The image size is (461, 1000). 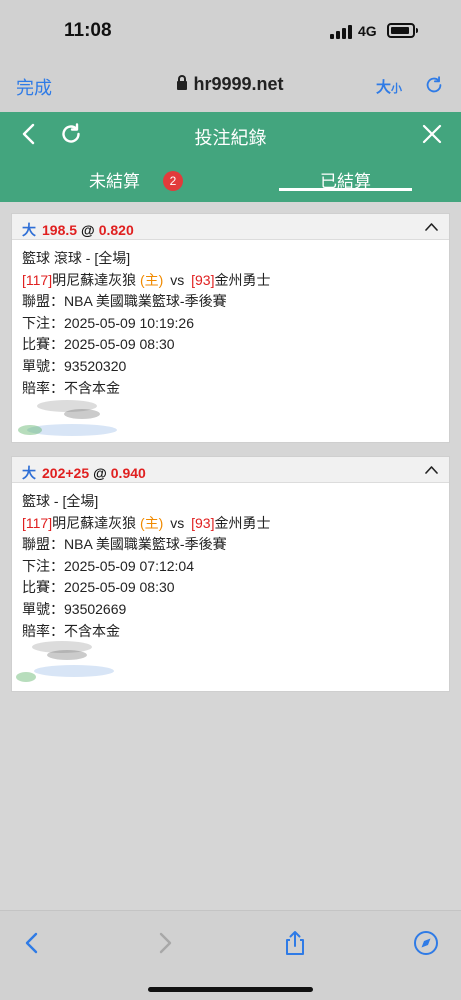 What do you see at coordinates (341, 32) in the screenshot?
I see `signal-icon` at bounding box center [341, 32].